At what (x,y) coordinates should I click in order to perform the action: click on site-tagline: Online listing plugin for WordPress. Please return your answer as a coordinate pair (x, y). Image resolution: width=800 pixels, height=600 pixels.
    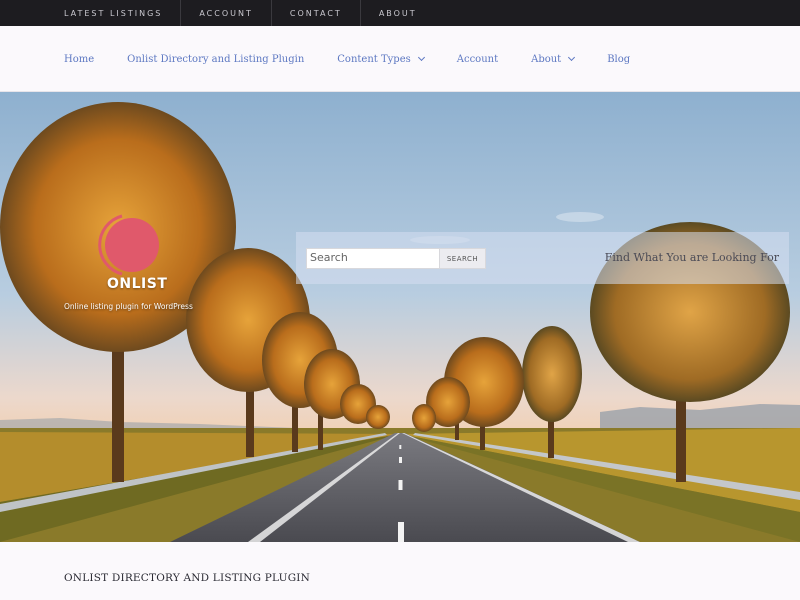
    Looking at the image, I should click on (128, 306).